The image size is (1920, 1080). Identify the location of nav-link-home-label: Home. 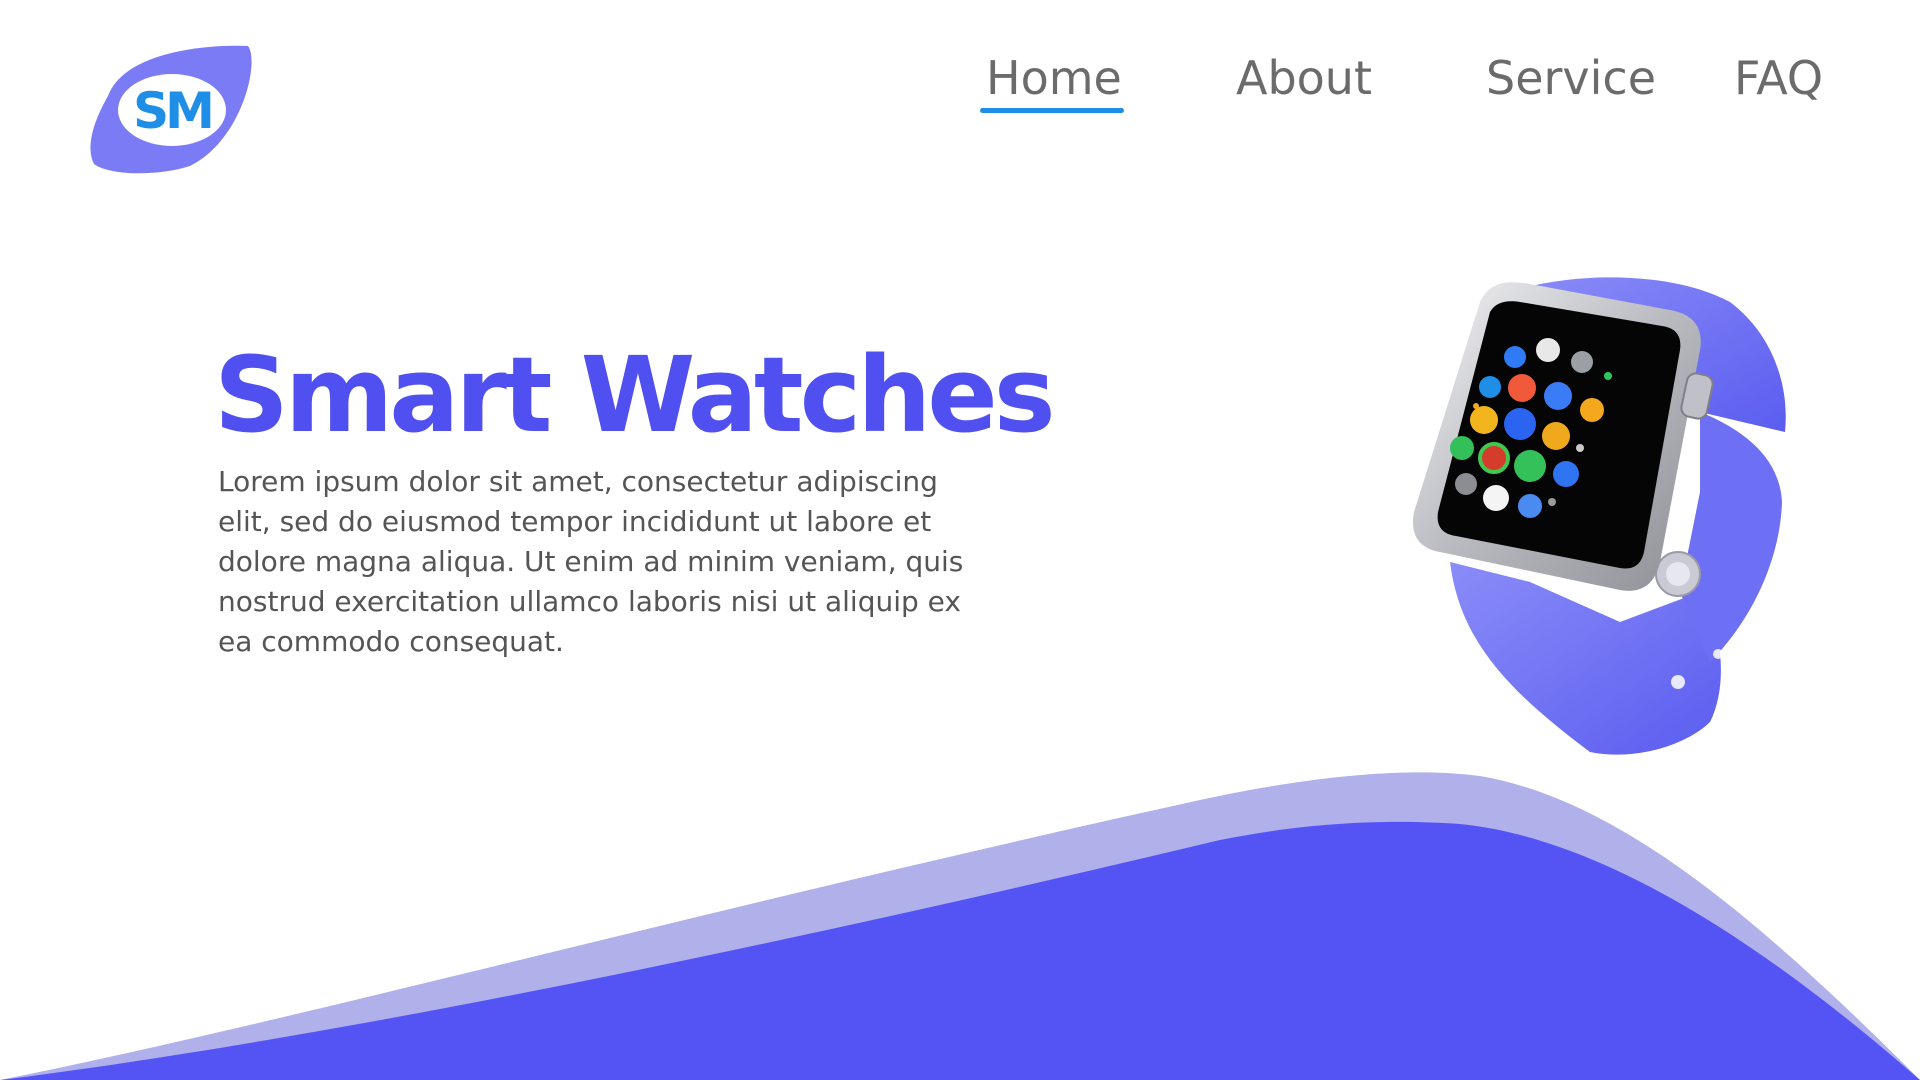
(1054, 78).